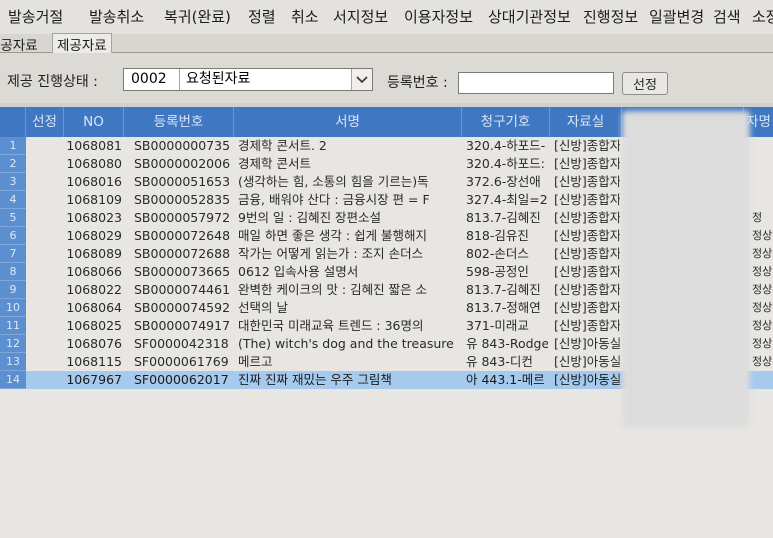 The image size is (773, 538). I want to click on cell-callno: 아 443.1-메르, so click(505, 379).